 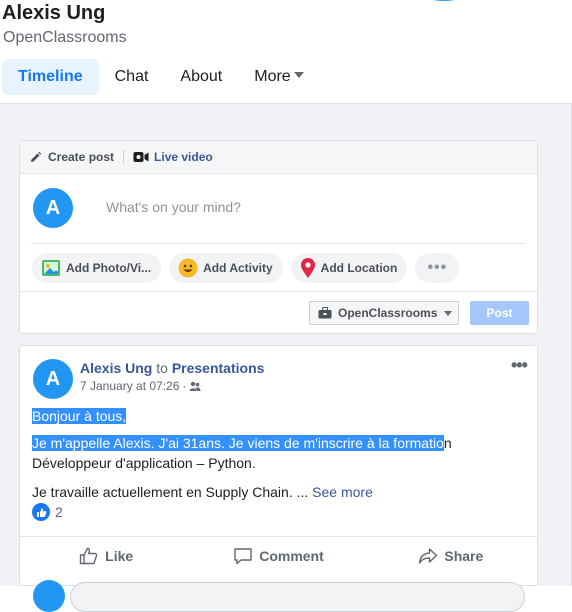 I want to click on photo-icon, so click(x=51, y=268).